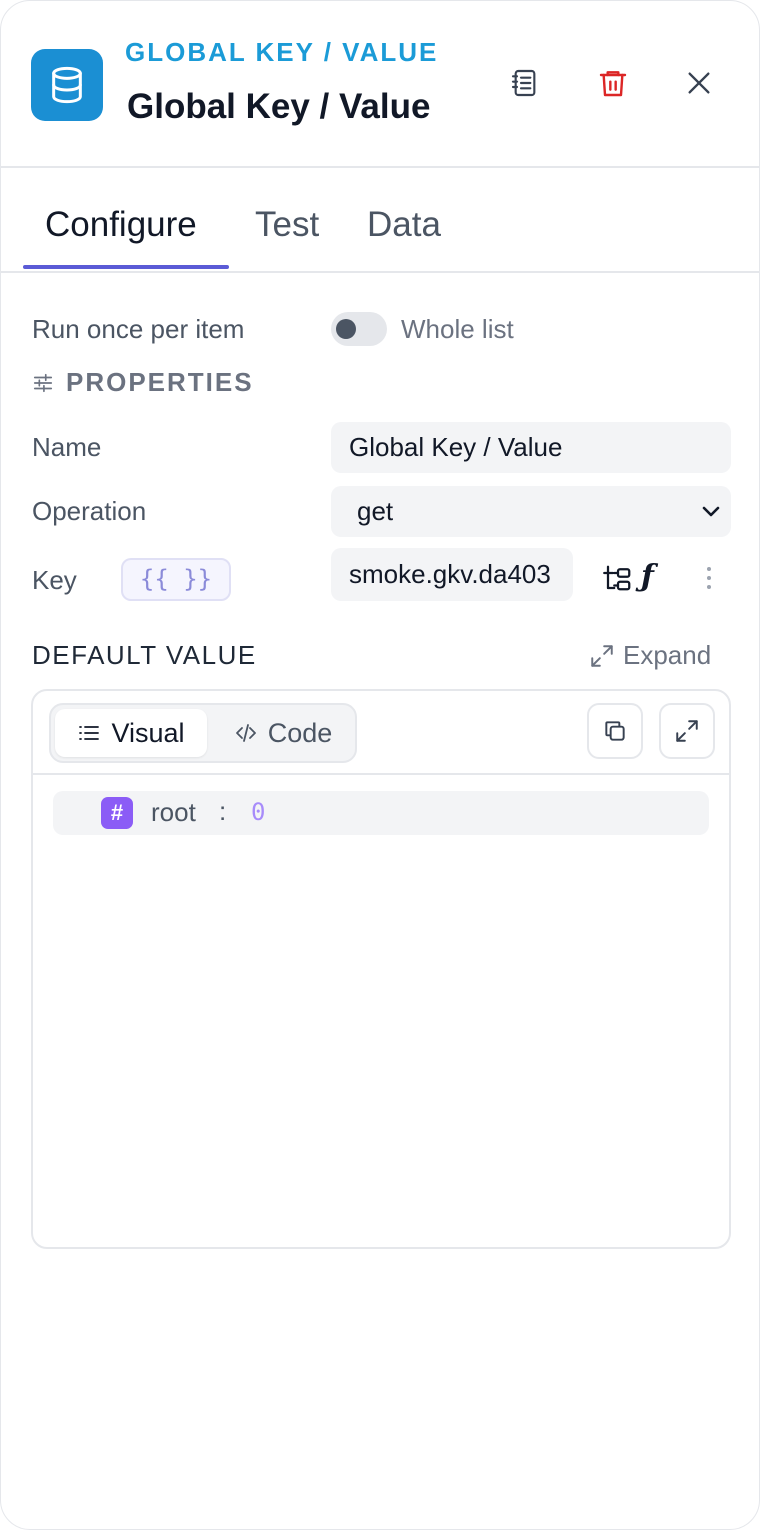 Image resolution: width=760 pixels, height=1530 pixels. I want to click on more-vertical-icon, so click(709, 578).